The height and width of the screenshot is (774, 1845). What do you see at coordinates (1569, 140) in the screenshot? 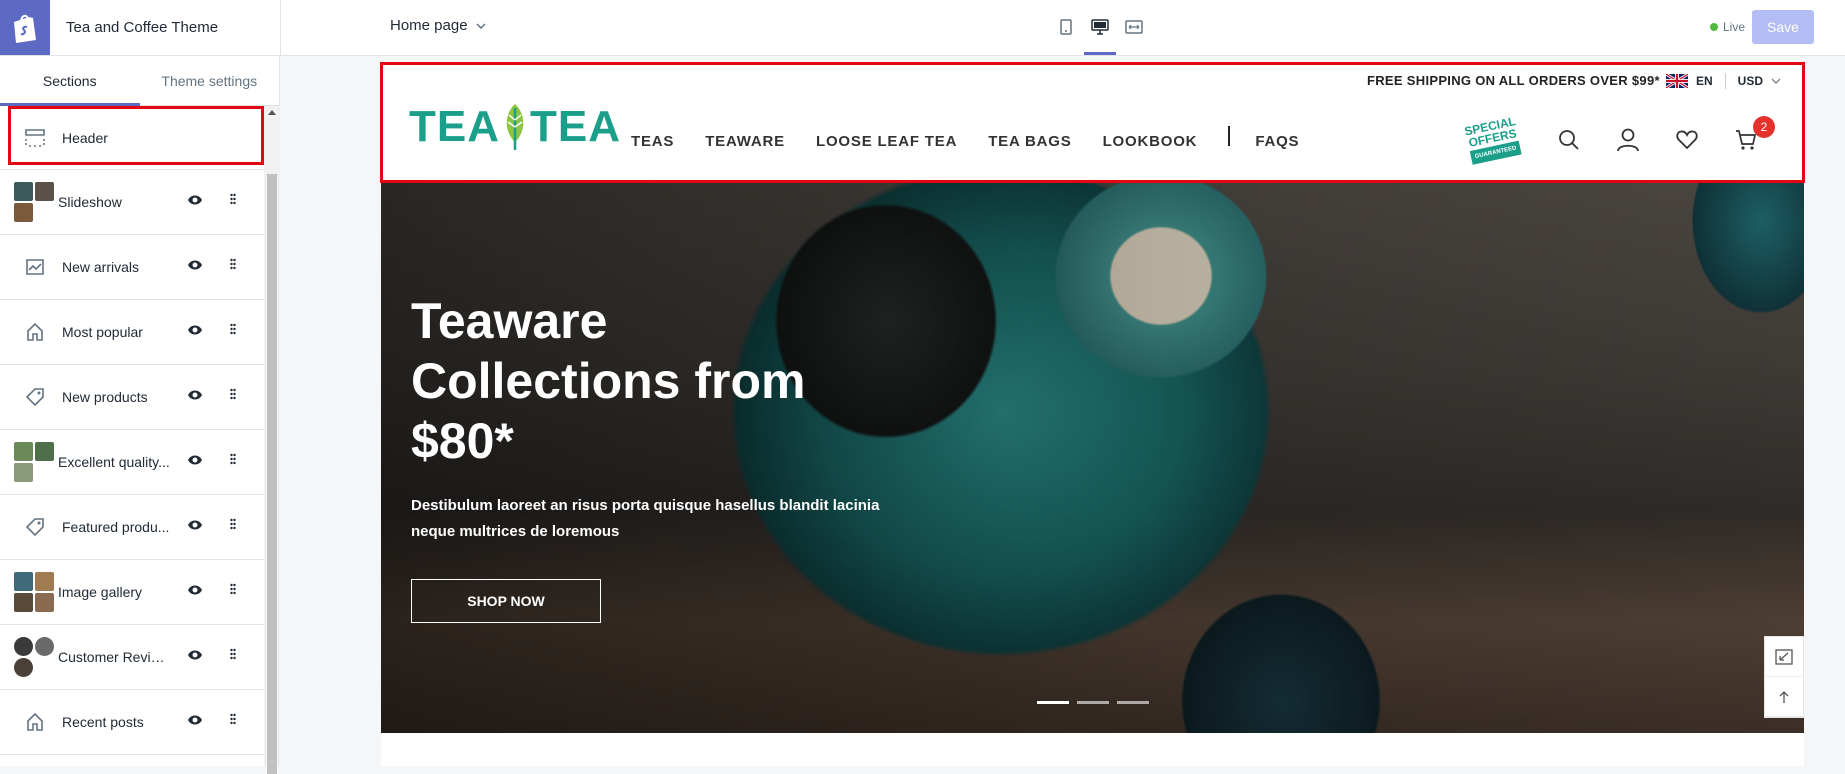
I see `search-icon` at bounding box center [1569, 140].